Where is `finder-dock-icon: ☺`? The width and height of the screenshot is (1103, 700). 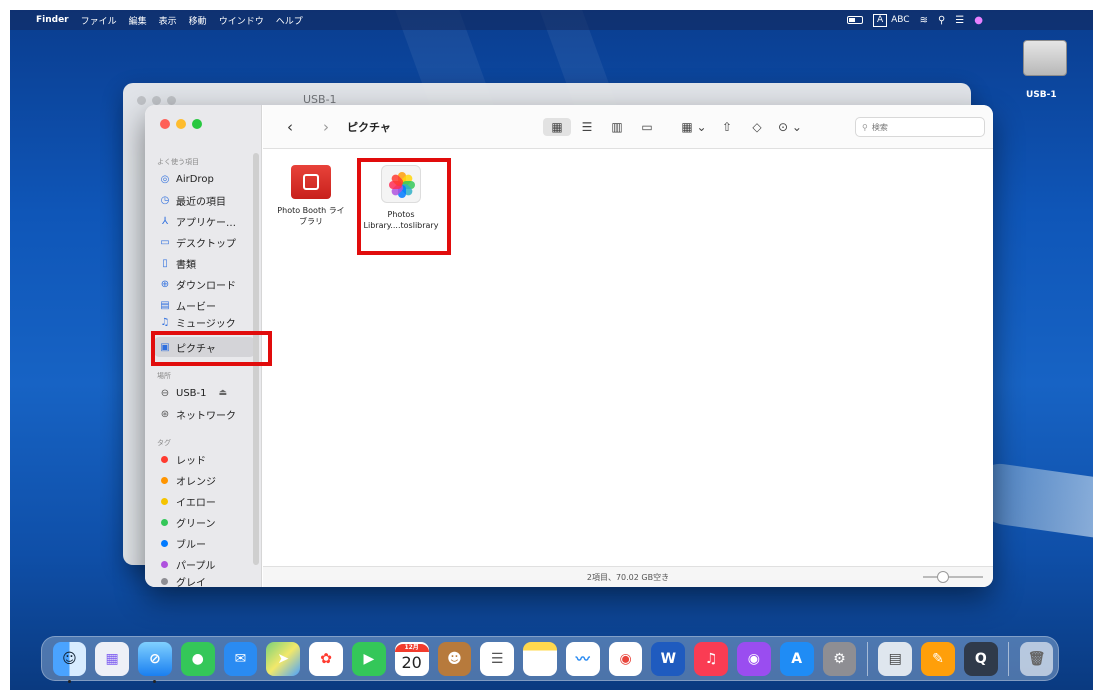
finder-dock-icon: ☺ is located at coordinates (69, 662).